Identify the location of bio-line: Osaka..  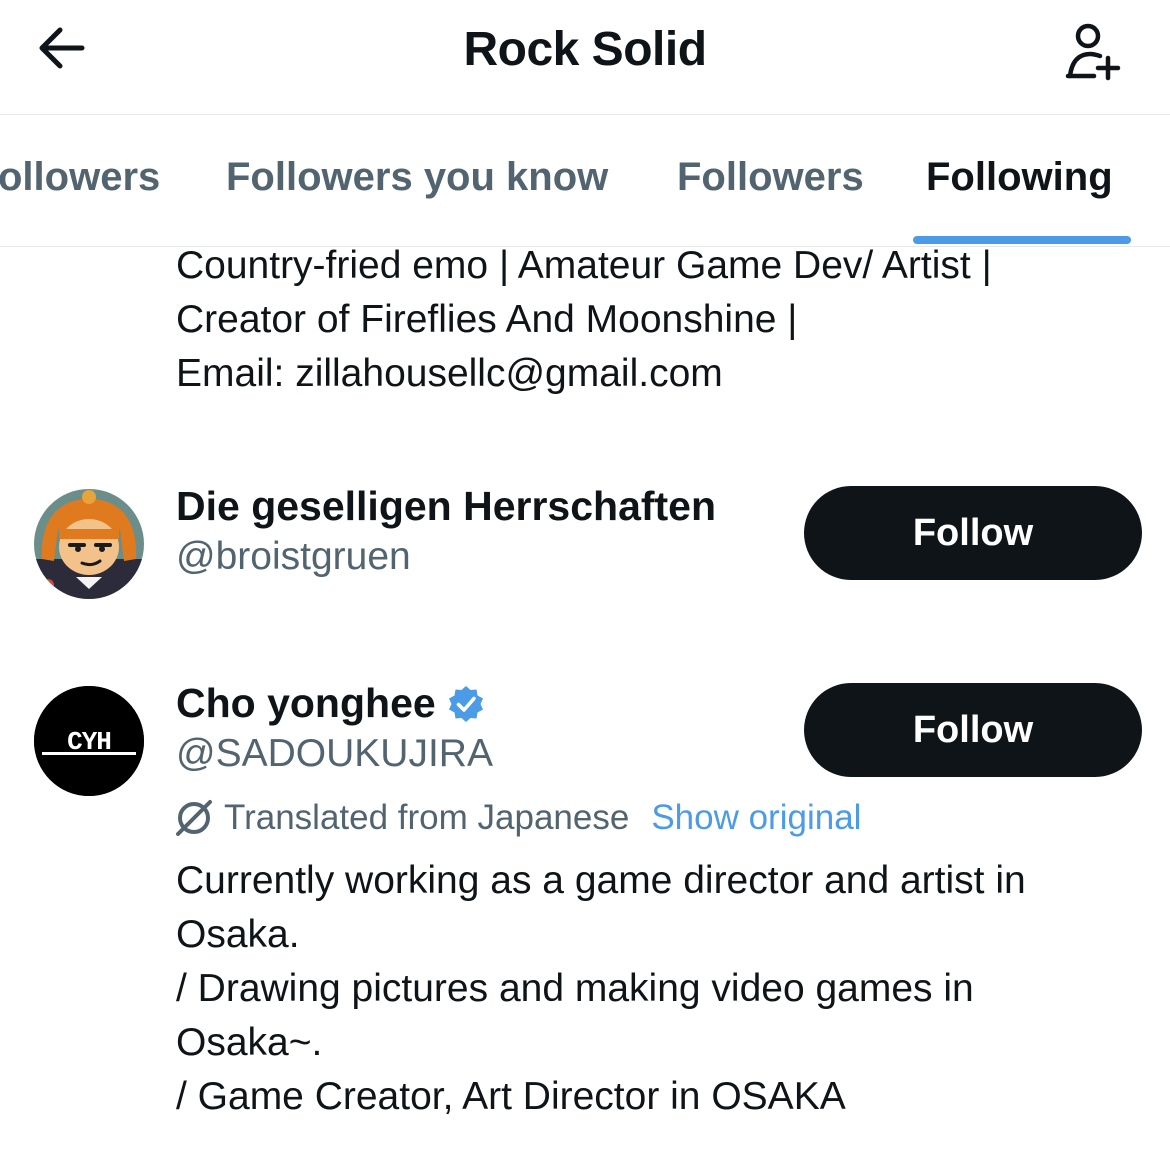
(238, 934).